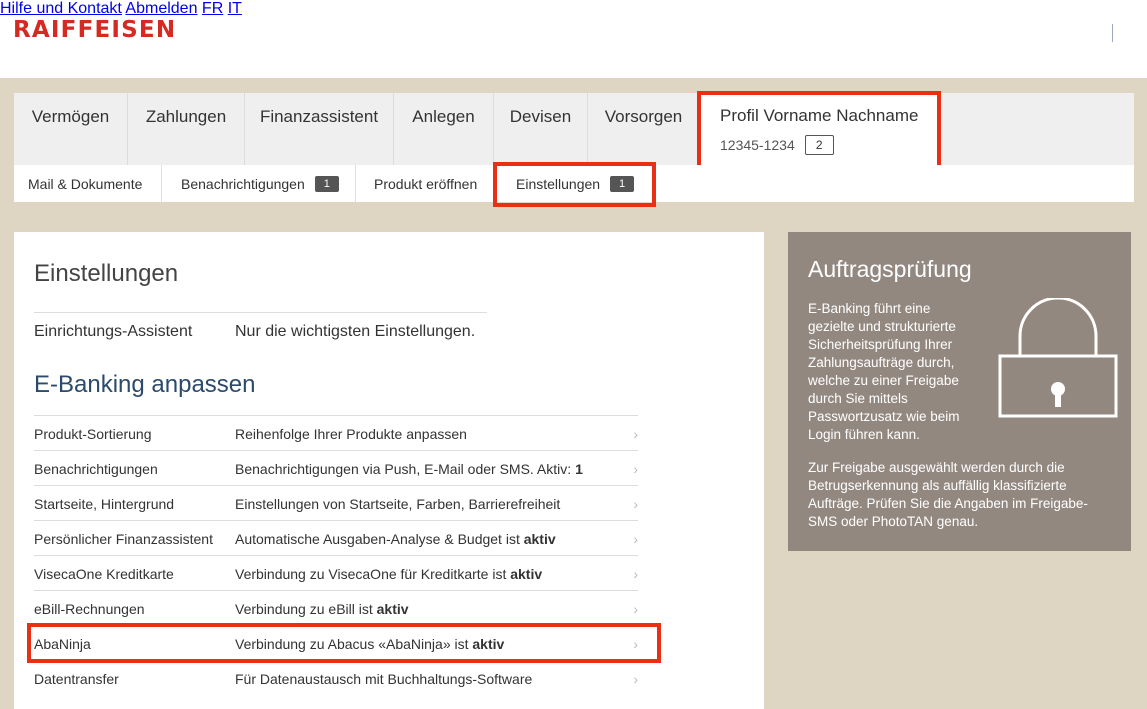  Describe the element at coordinates (819, 115) in the screenshot. I see `profile-name: Profil Vorname Nachname` at that location.